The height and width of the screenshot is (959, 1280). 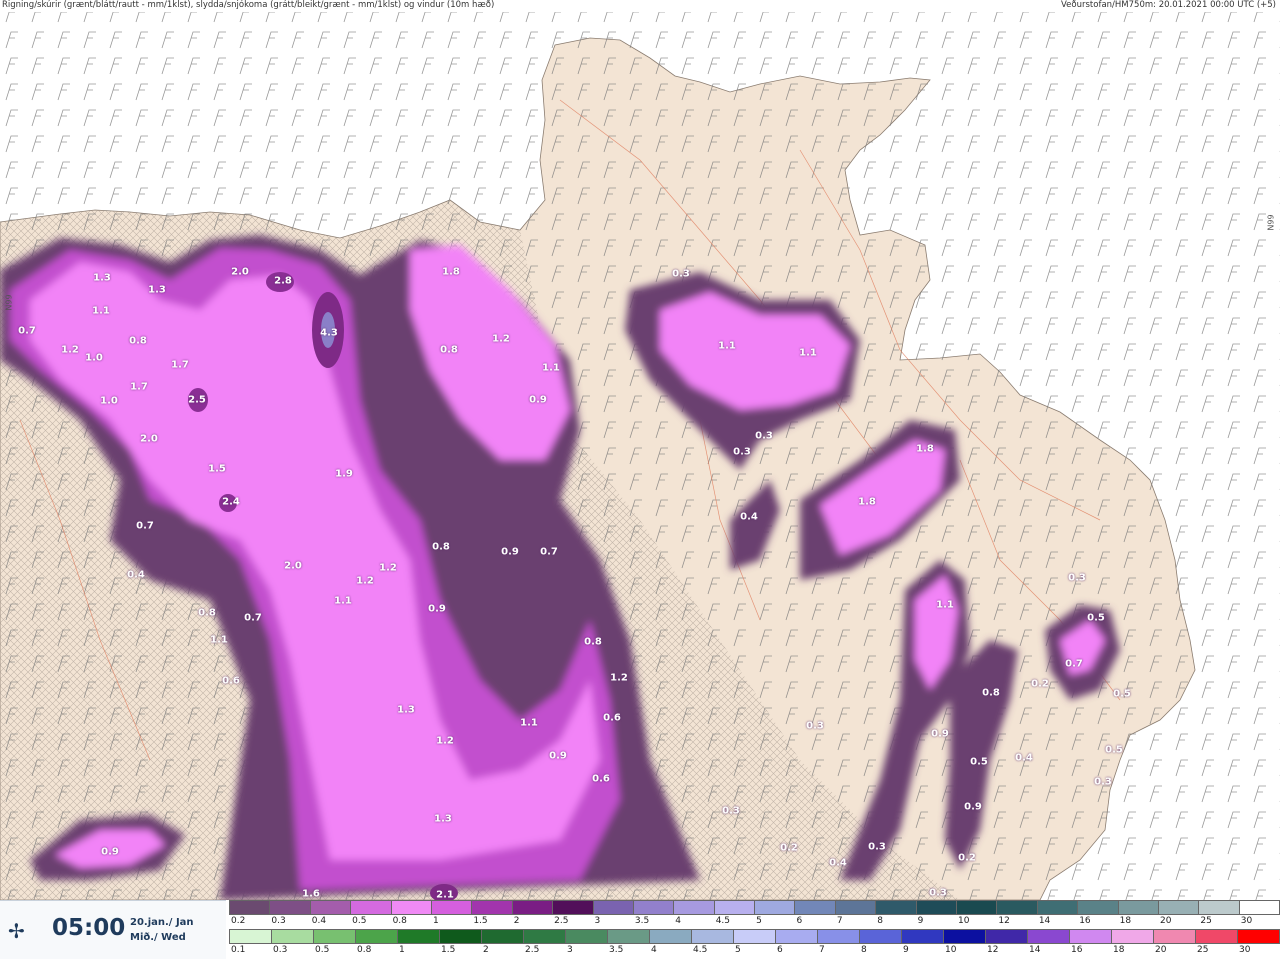 What do you see at coordinates (364, 950) in the screenshot?
I see `rain-scale-label: 0.8` at bounding box center [364, 950].